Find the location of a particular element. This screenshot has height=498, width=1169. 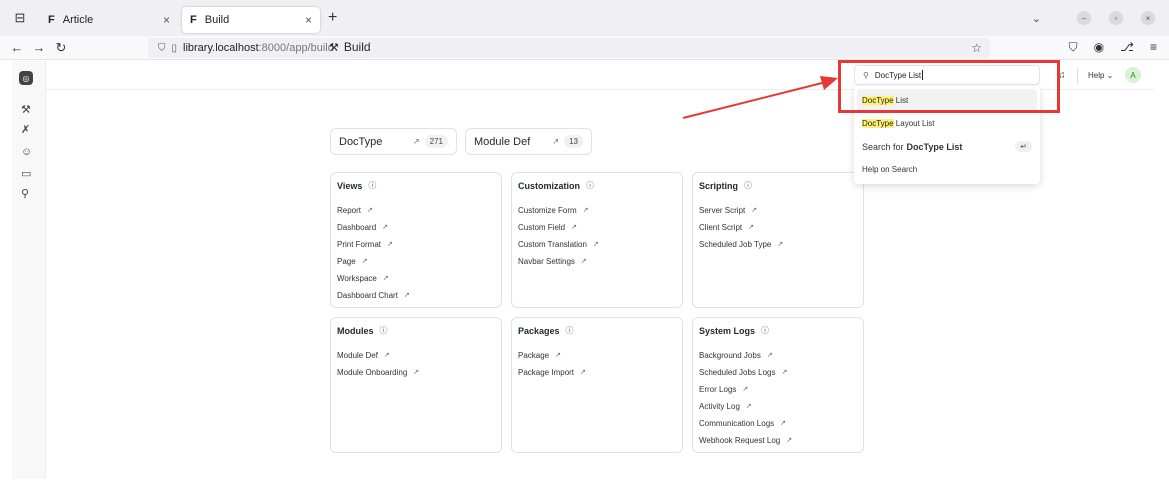

hammer-icon: ⚒ is located at coordinates (26, 109).